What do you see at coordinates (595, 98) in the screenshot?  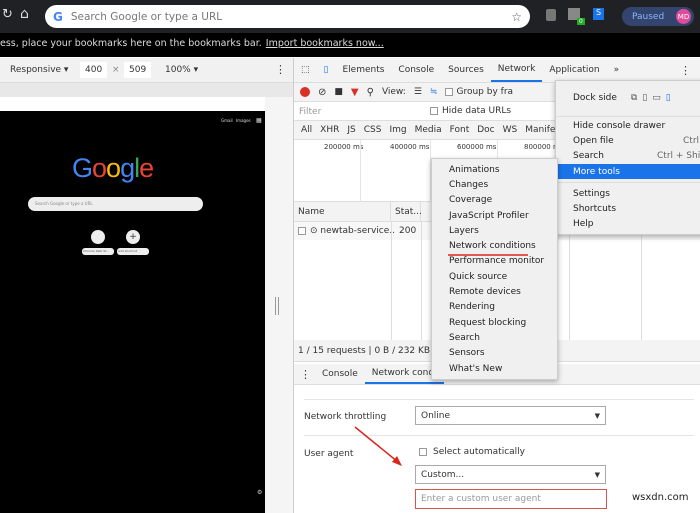 I see `dock-side-label: Dock side` at bounding box center [595, 98].